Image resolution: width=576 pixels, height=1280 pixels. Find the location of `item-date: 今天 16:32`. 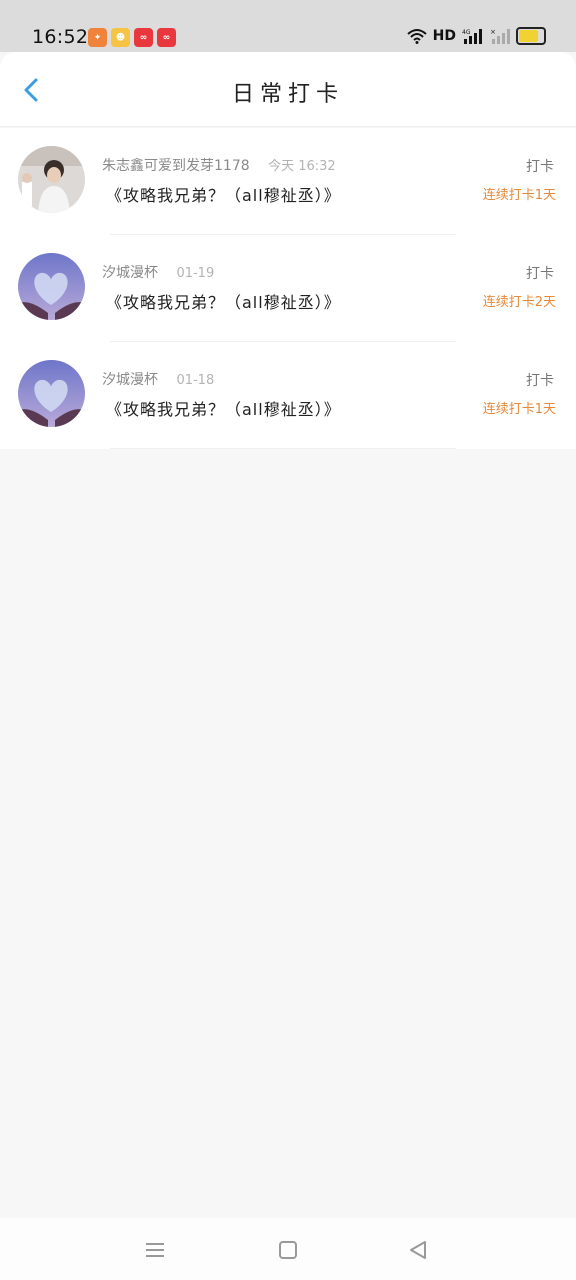

item-date: 今天 16:32 is located at coordinates (302, 166).